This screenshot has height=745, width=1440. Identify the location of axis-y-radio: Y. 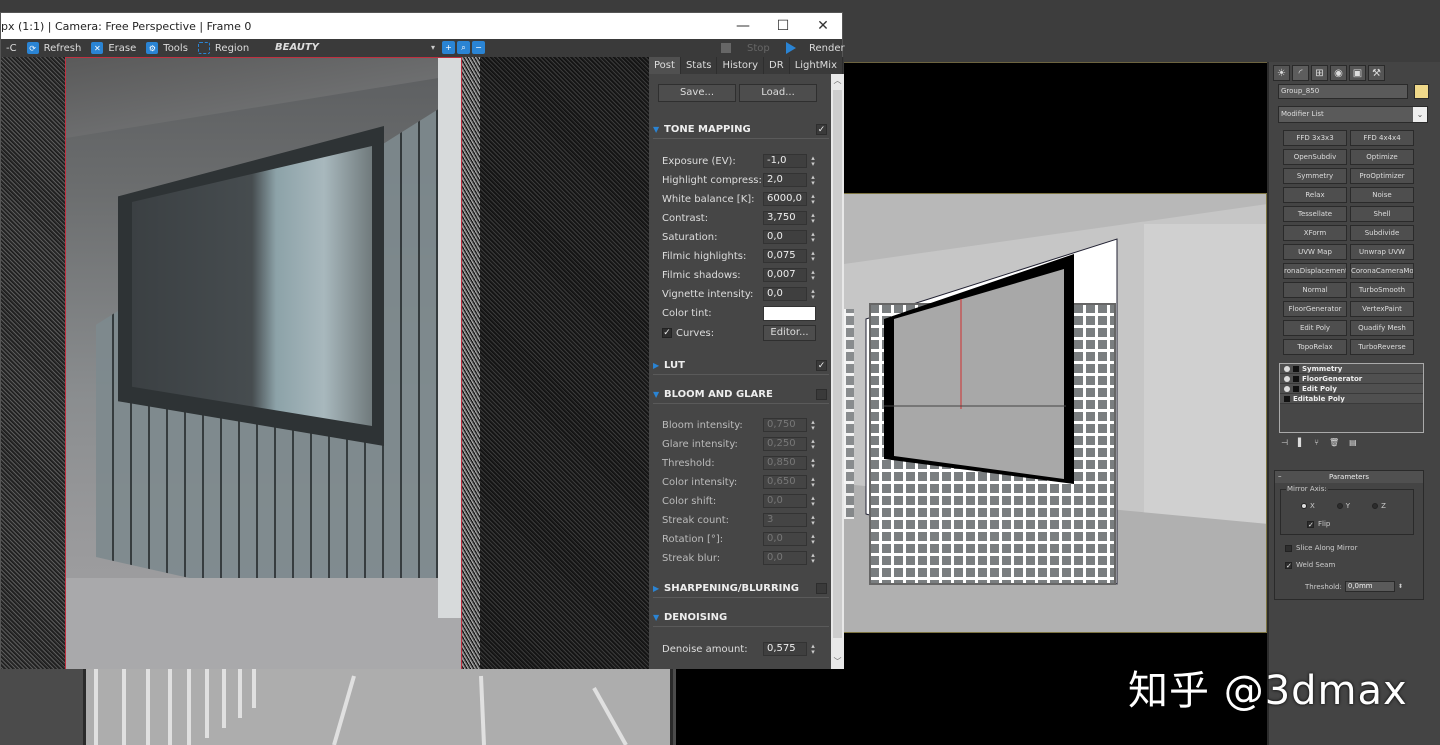
(1343, 506).